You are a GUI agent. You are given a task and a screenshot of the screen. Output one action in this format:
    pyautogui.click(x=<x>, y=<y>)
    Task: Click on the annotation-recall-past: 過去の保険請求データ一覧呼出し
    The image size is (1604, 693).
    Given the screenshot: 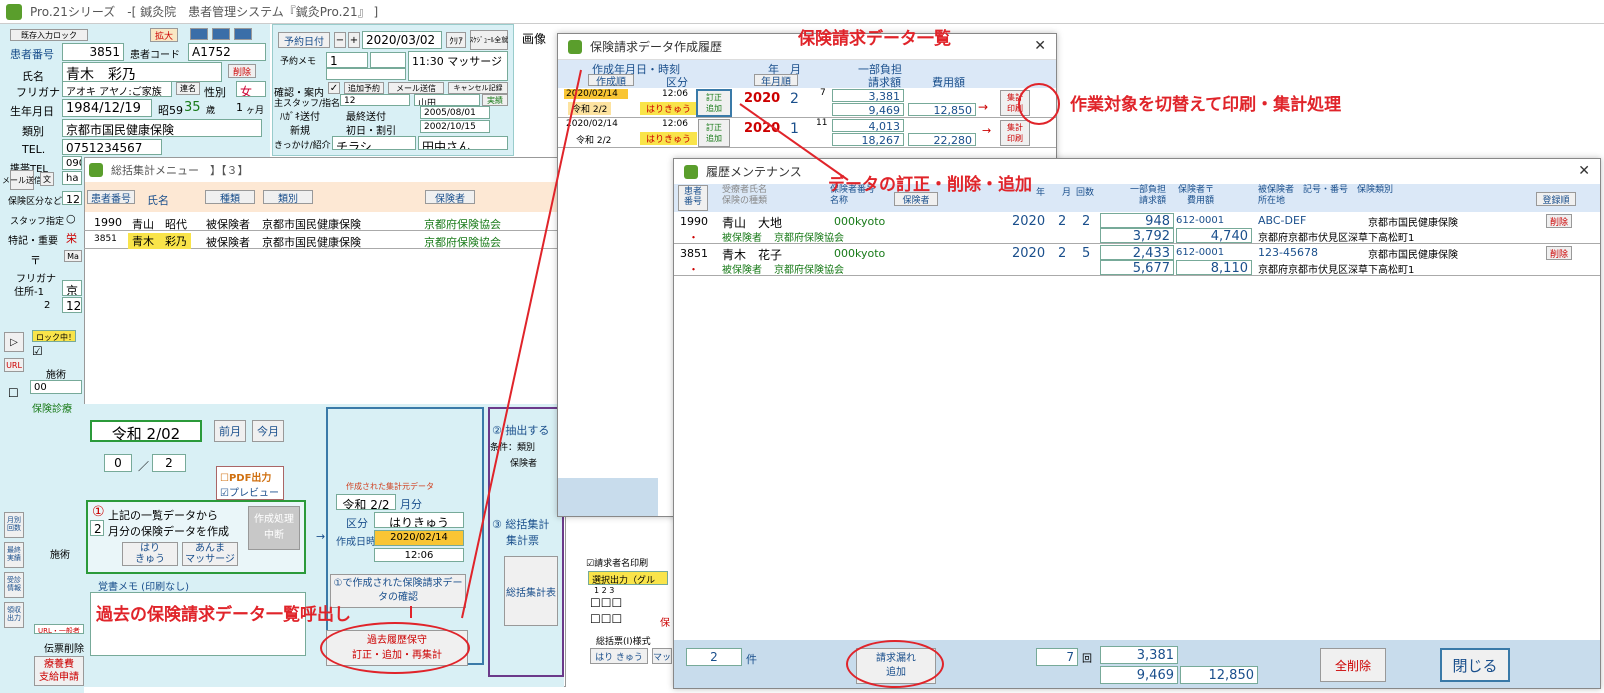 What is the action you would take?
    pyautogui.click(x=223, y=615)
    